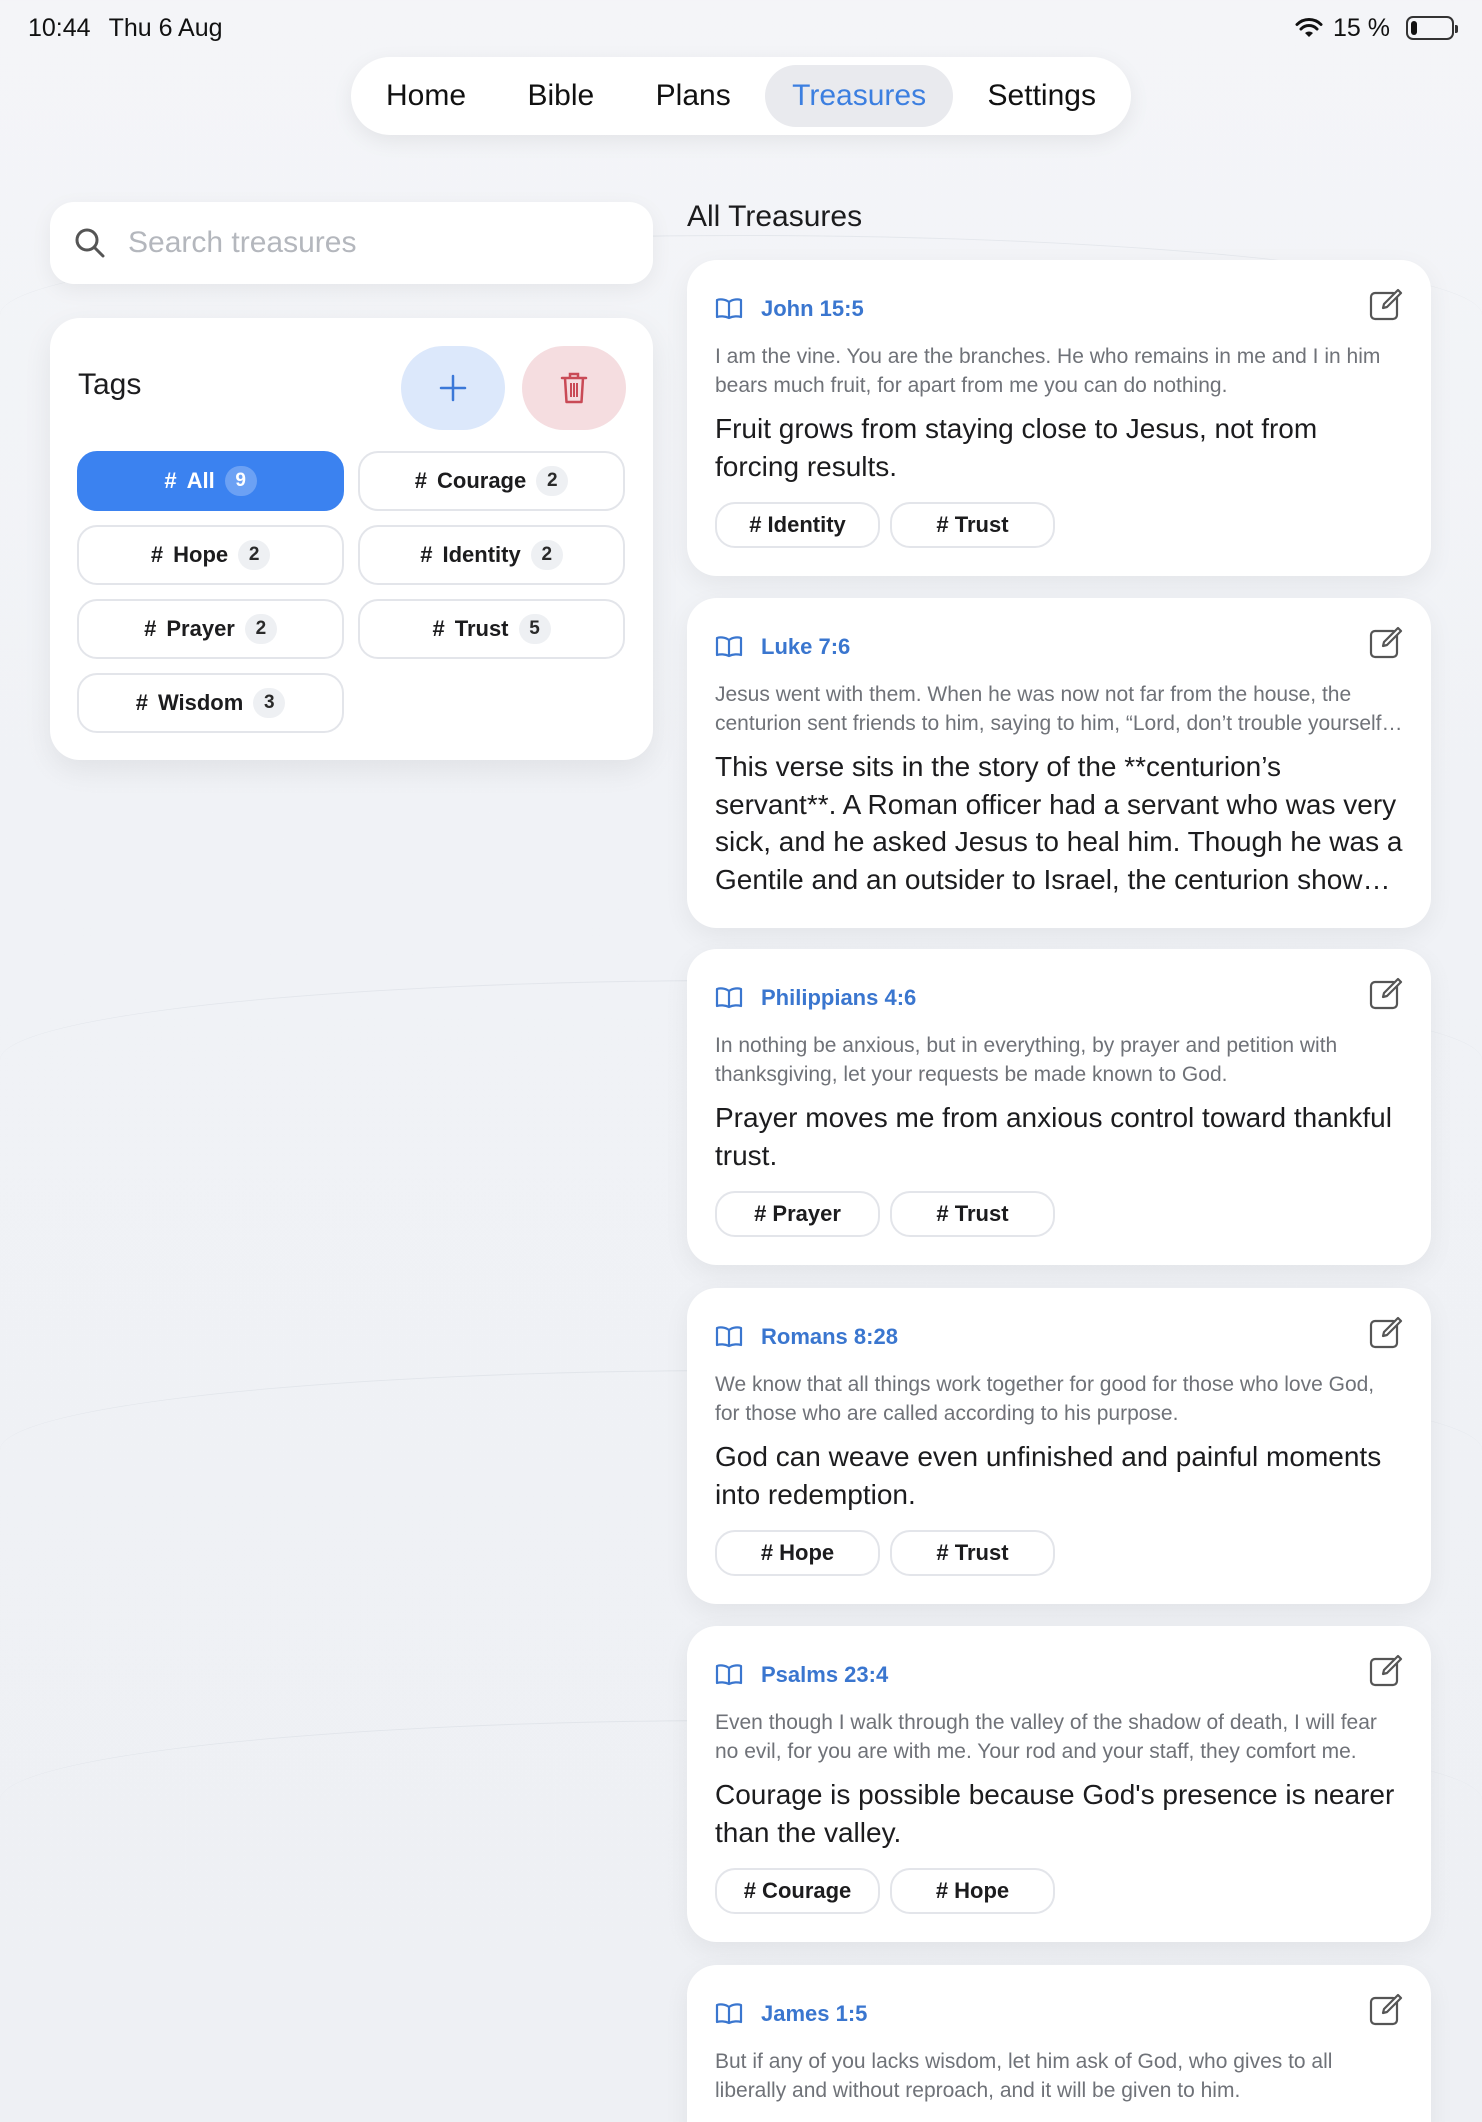 This screenshot has height=2122, width=1482. What do you see at coordinates (797, 525) in the screenshot?
I see `card-tag: # Identity` at bounding box center [797, 525].